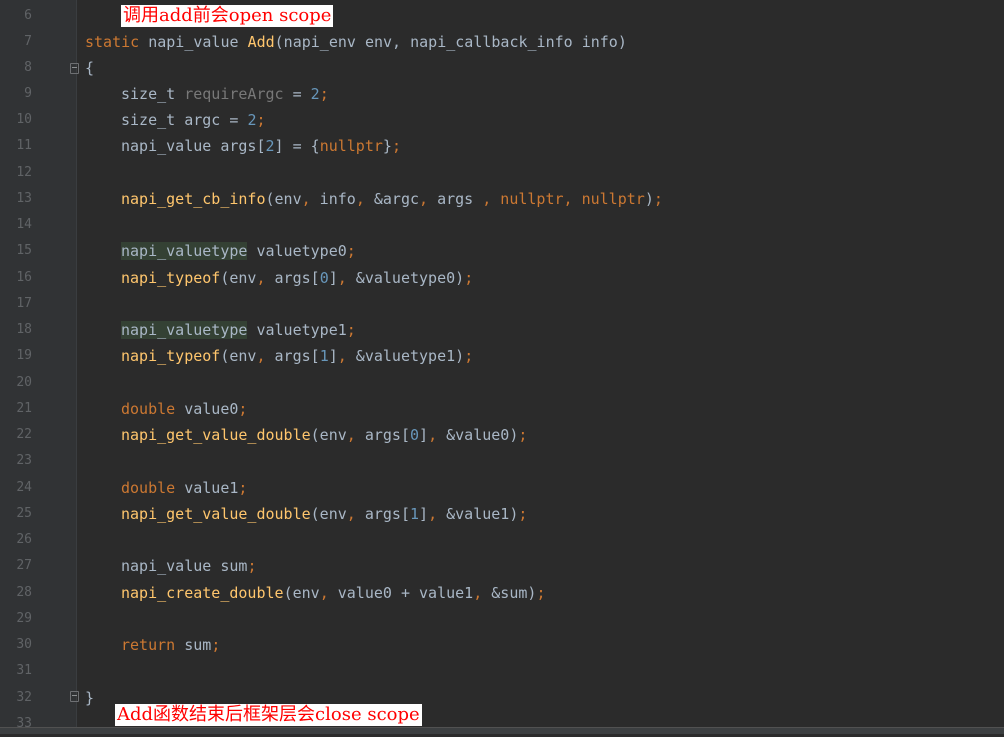  I want to click on line-number: 8, so click(28, 67).